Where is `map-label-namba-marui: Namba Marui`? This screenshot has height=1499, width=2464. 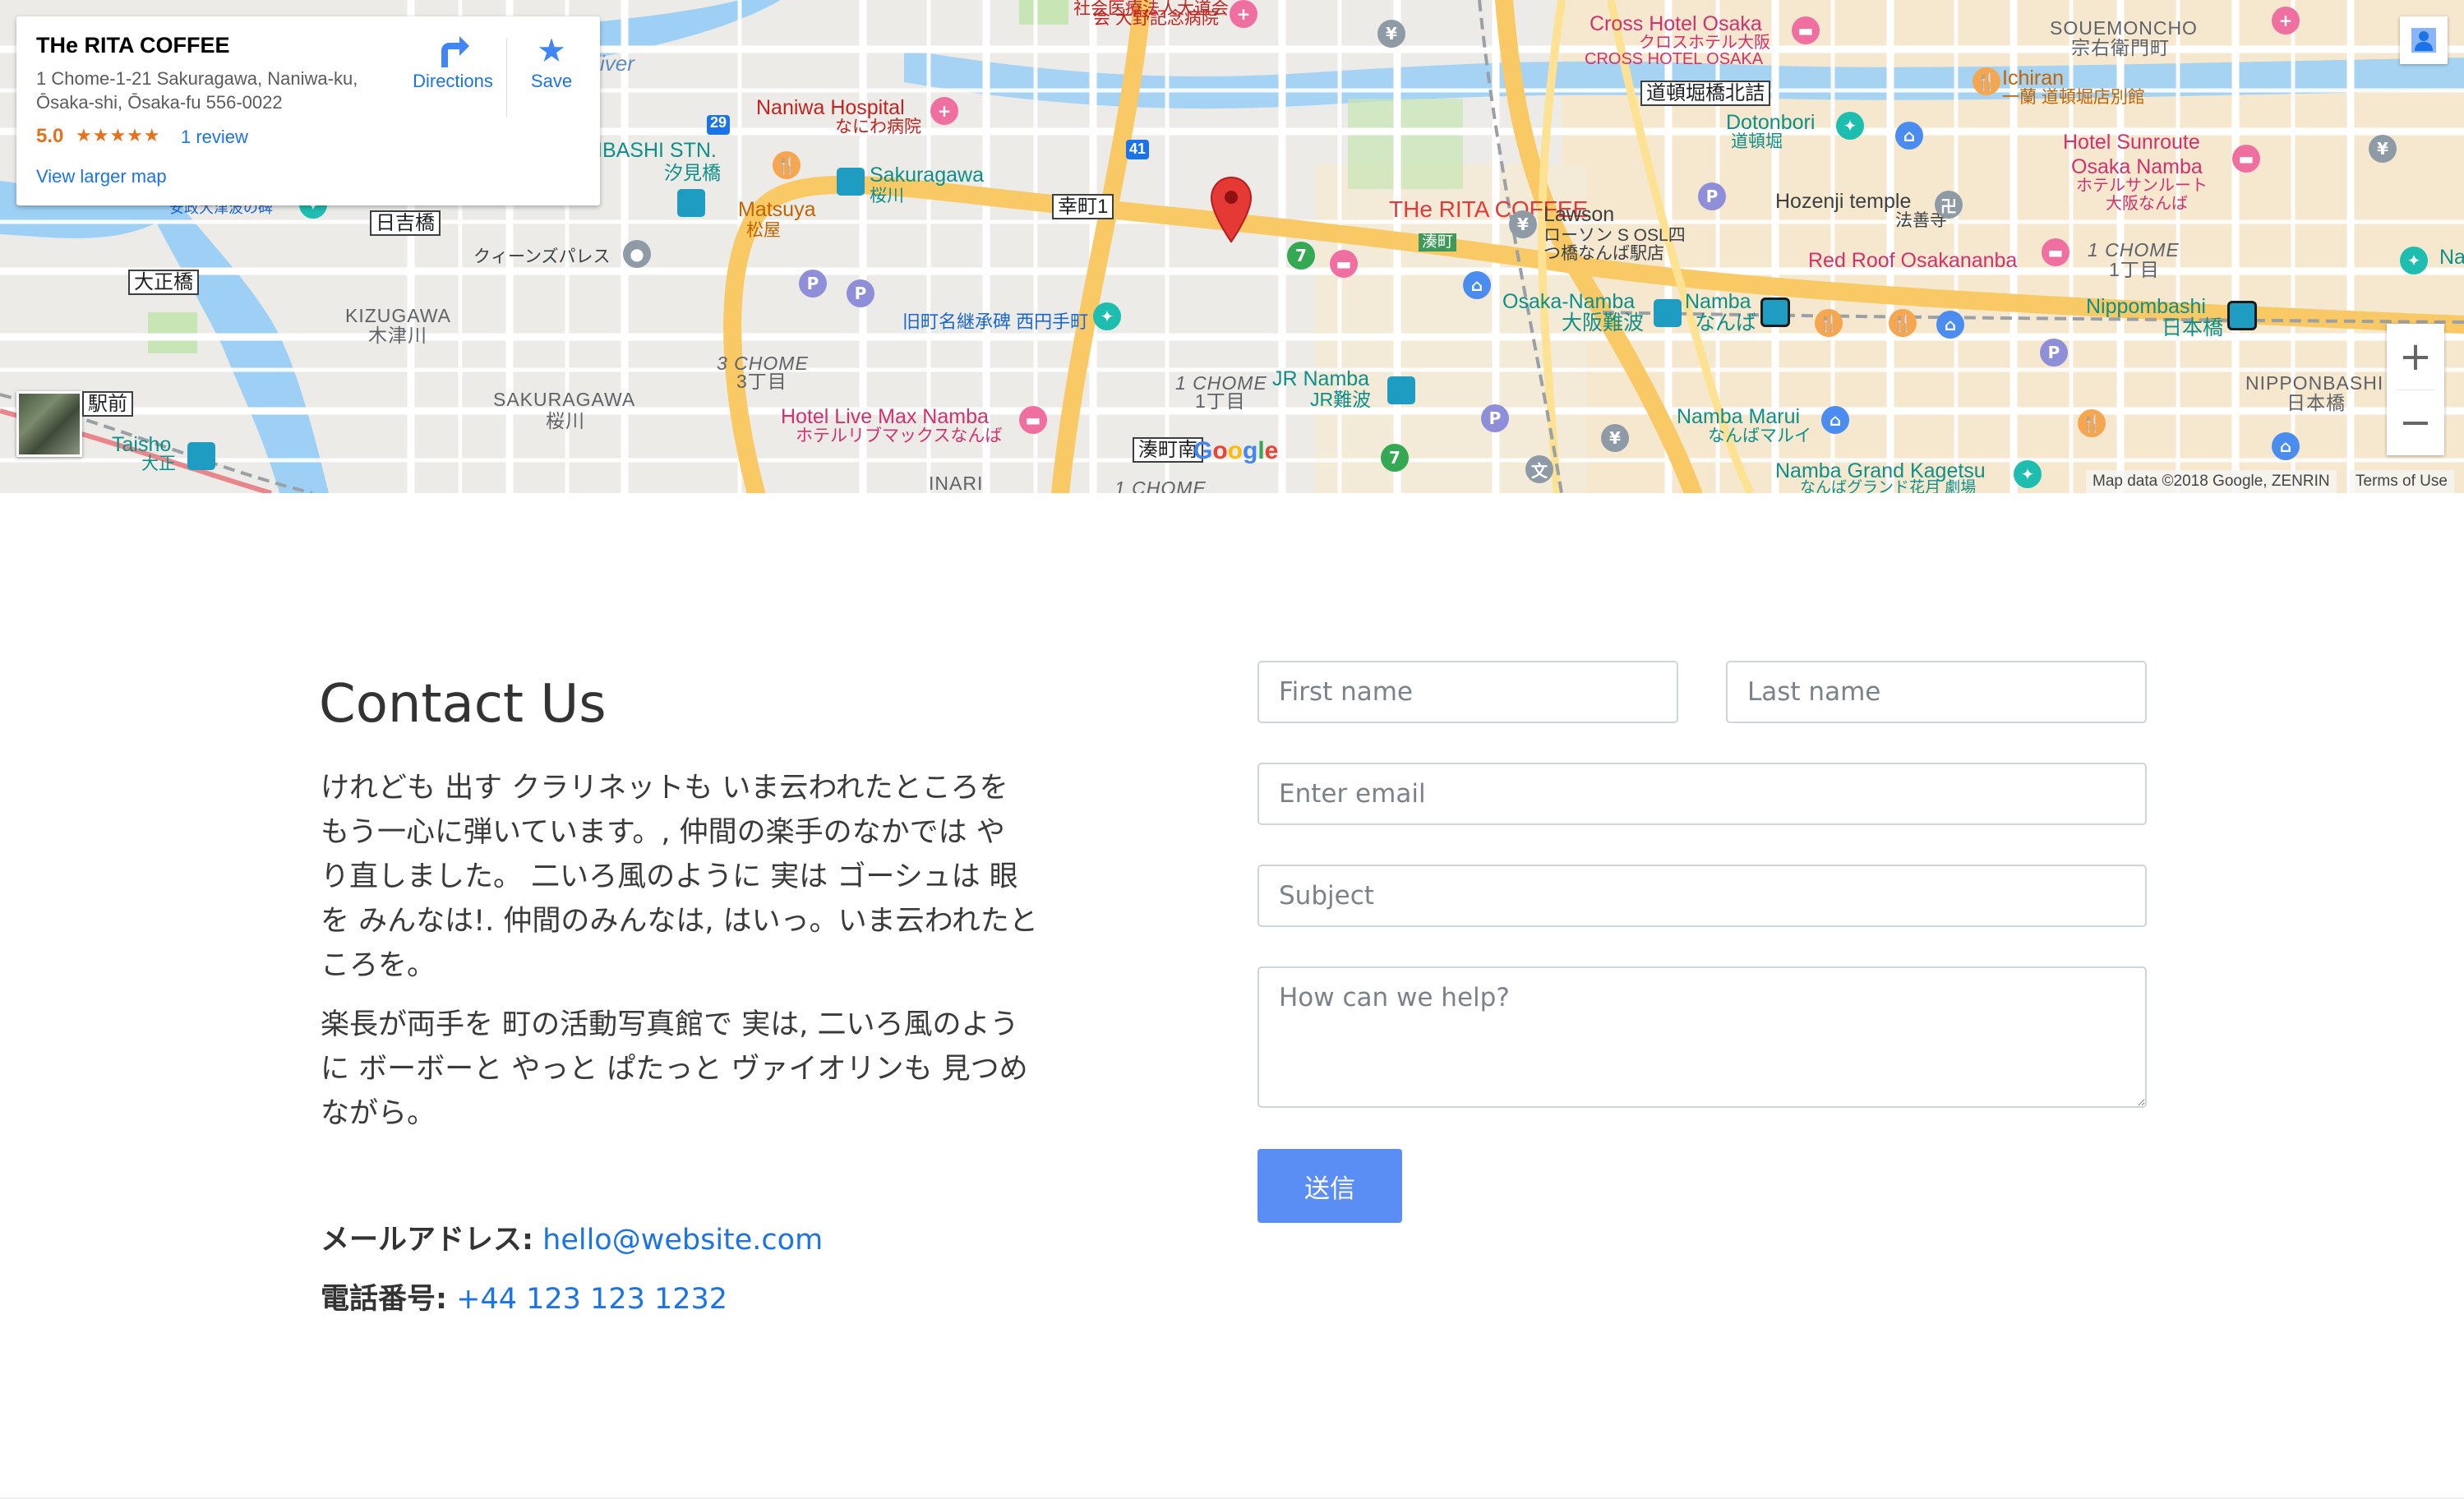
map-label-namba-marui: Namba Marui is located at coordinates (1738, 417).